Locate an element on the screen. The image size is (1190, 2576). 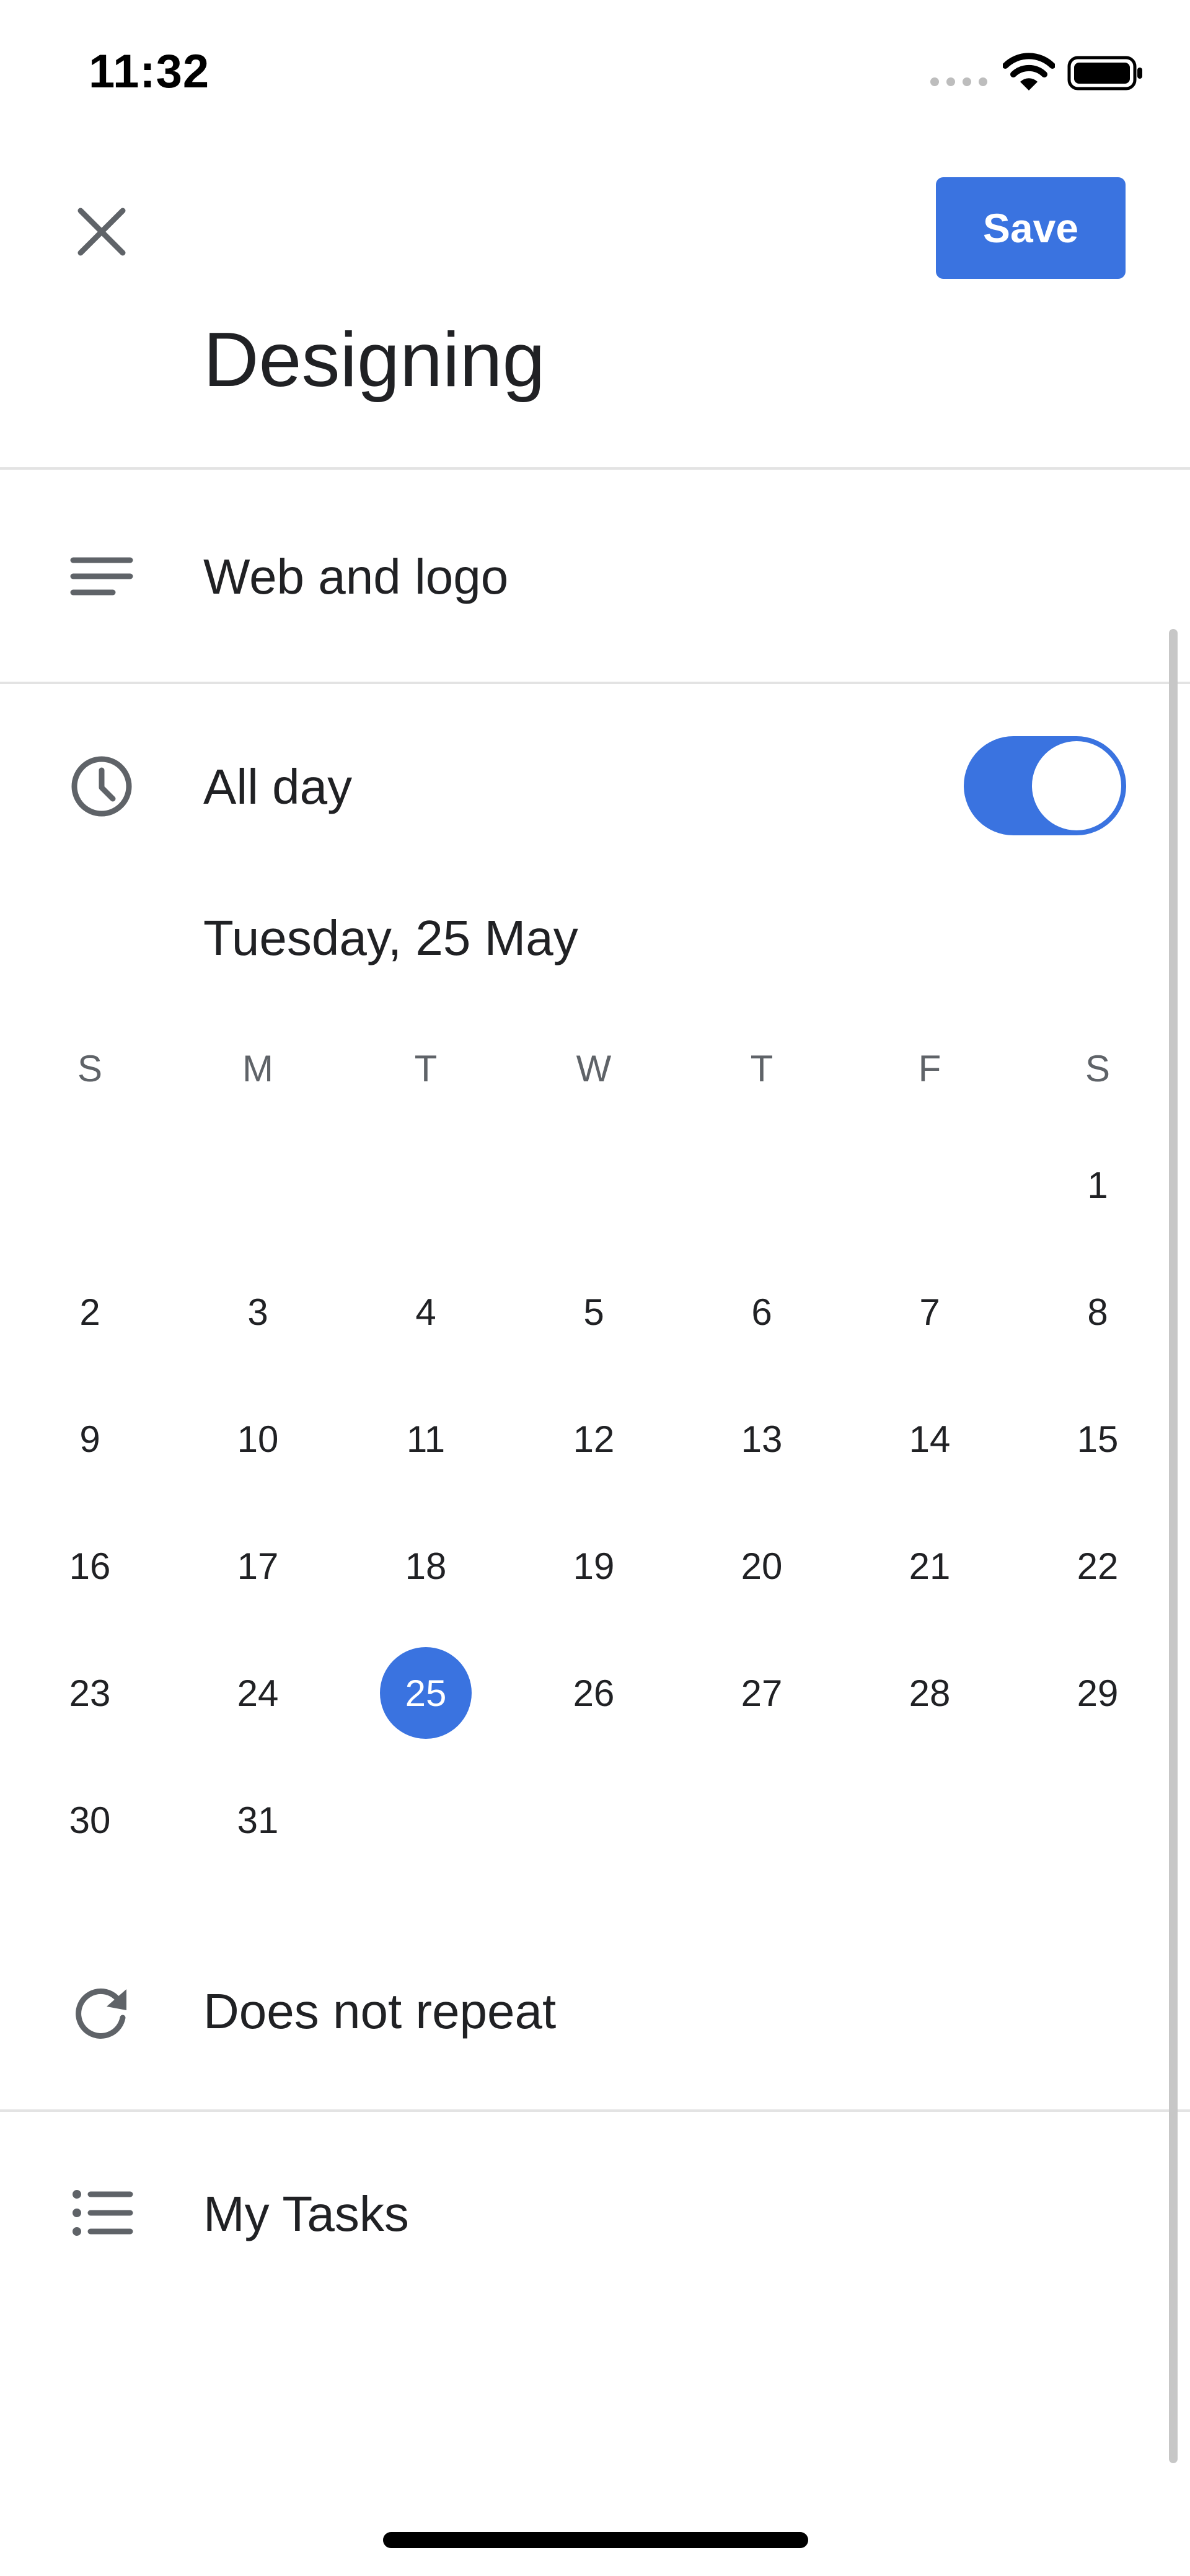
weekday-label: W is located at coordinates (594, 1069).